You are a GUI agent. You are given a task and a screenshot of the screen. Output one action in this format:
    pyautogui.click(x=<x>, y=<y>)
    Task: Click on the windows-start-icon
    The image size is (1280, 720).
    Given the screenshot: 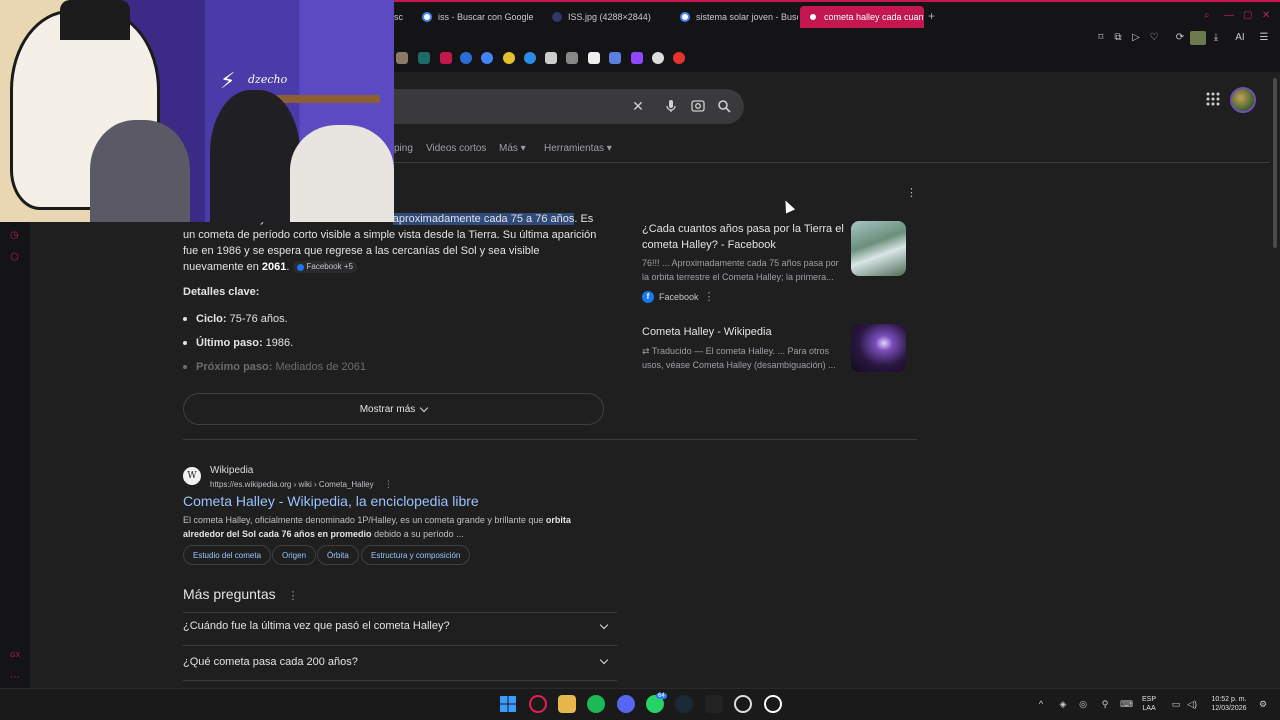 What is the action you would take?
    pyautogui.click(x=508, y=704)
    